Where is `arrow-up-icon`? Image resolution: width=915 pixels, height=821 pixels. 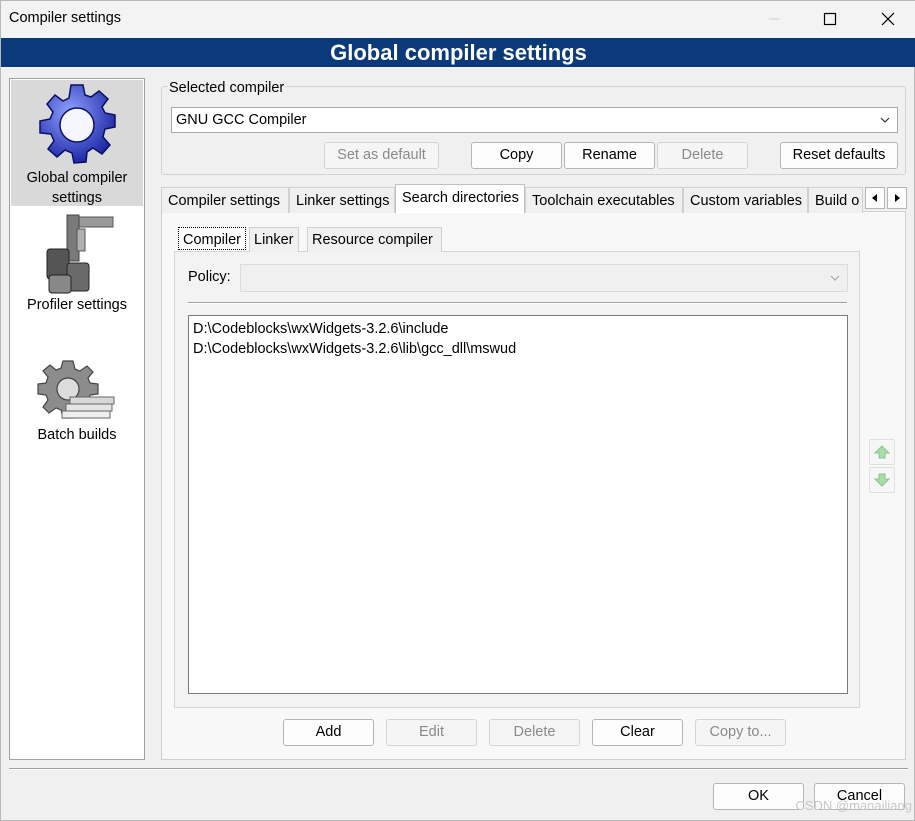 arrow-up-icon is located at coordinates (882, 452).